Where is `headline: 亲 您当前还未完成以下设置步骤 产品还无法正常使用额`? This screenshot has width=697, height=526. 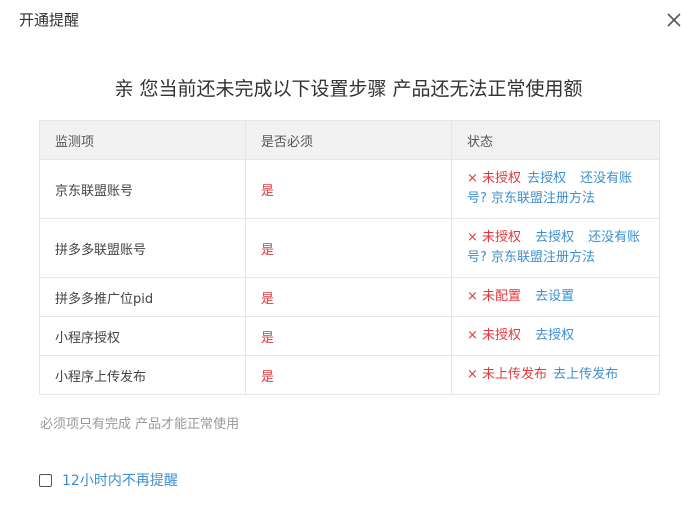 headline: 亲 您当前还未完成以下设置步骤 产品还无法正常使用额 is located at coordinates (348, 89).